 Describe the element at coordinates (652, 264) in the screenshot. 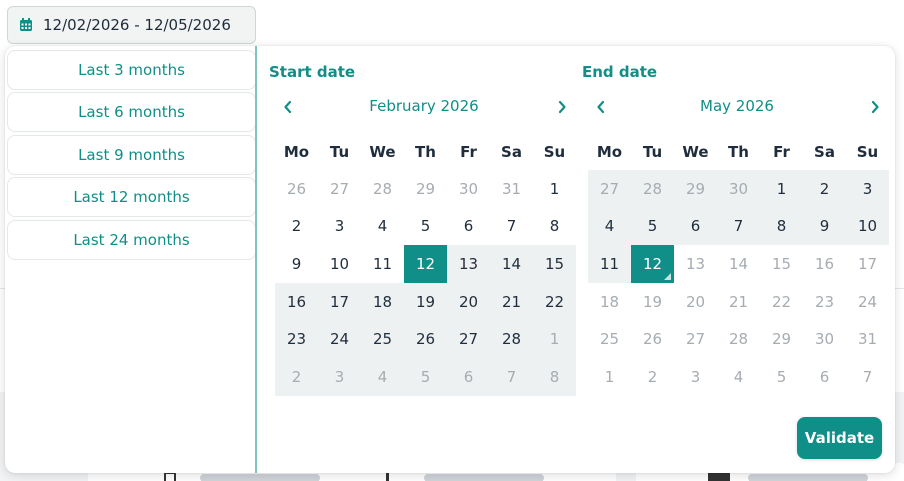

I see `end-selected-day: 12` at that location.